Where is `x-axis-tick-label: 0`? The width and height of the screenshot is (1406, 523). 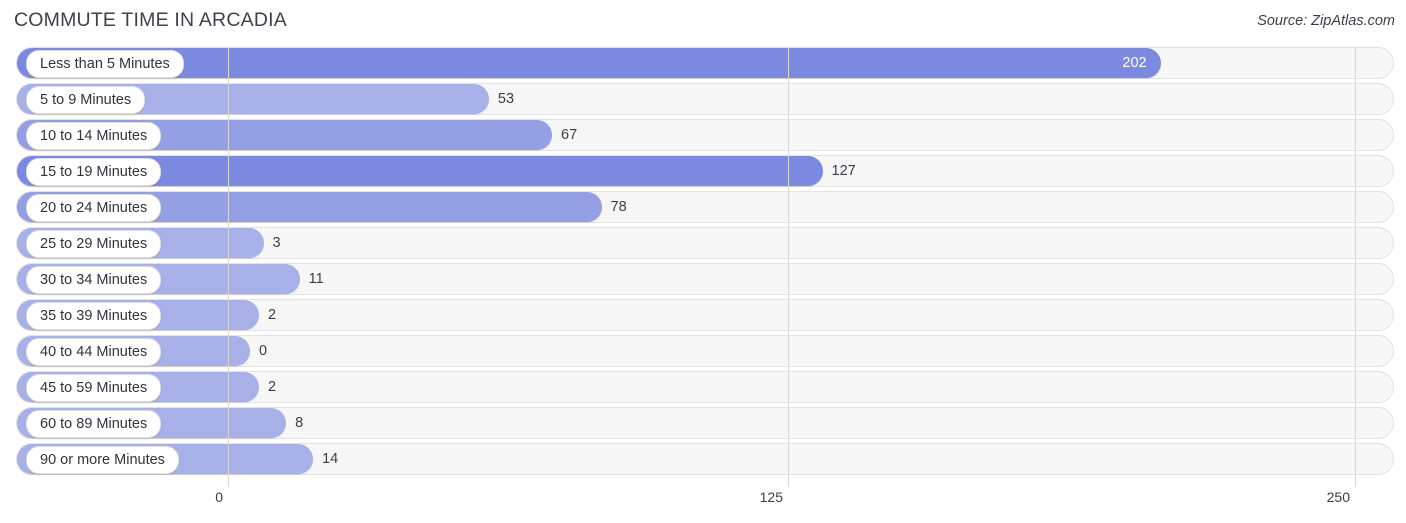 x-axis-tick-label: 0 is located at coordinates (219, 497).